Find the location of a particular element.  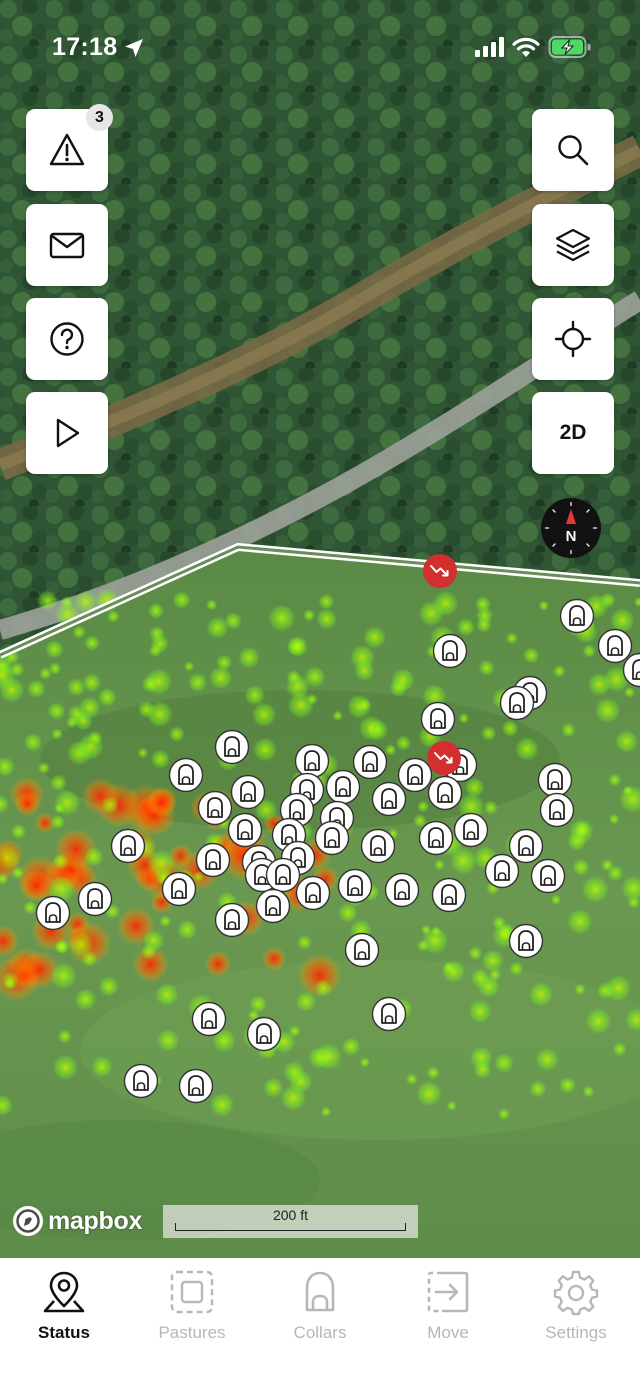

mapbox-logo: mapbox is located at coordinates (77, 1221).